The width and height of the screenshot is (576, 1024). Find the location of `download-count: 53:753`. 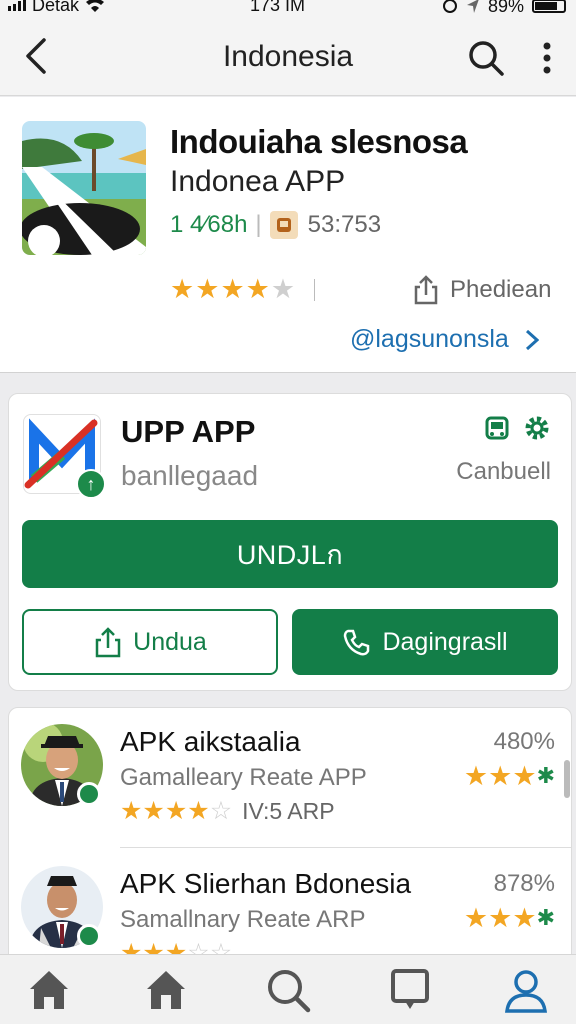

download-count: 53:753 is located at coordinates (344, 224).